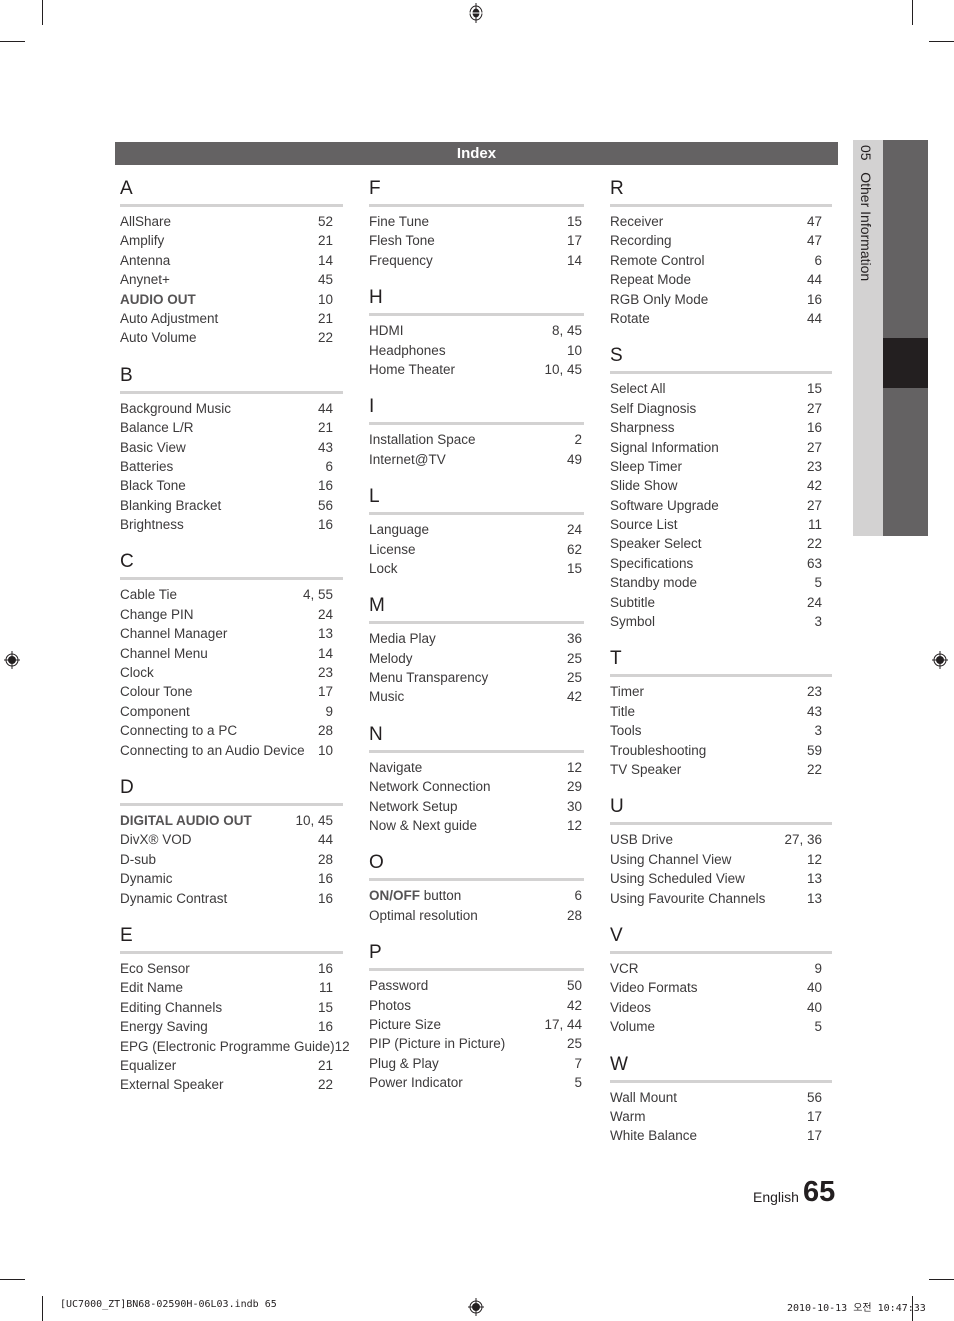 This screenshot has width=954, height=1321. What do you see at coordinates (152, 988) in the screenshot?
I see `entry-term-text: Edit Name` at bounding box center [152, 988].